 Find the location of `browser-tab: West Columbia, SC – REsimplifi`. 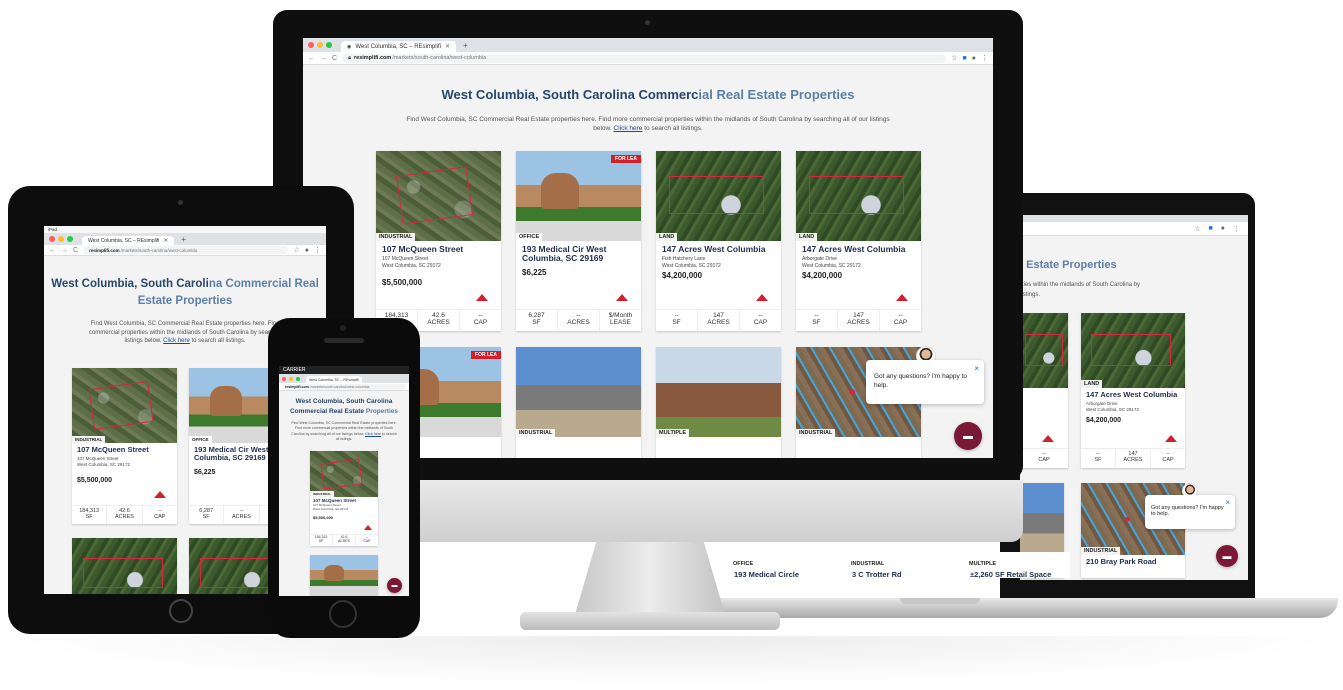

browser-tab: West Columbia, SC – REsimplifi is located at coordinates (334, 379).